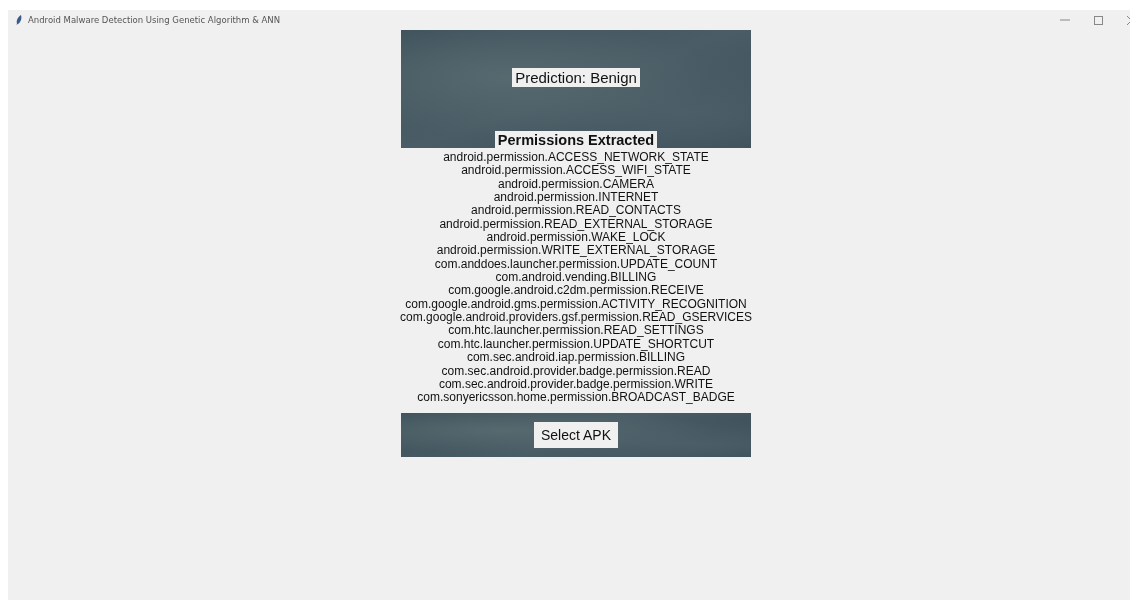 The image size is (1130, 602). Describe the element at coordinates (155, 20) in the screenshot. I see `window-title: Android Malware Detection Using Genetic Algorithm & ANN` at that location.